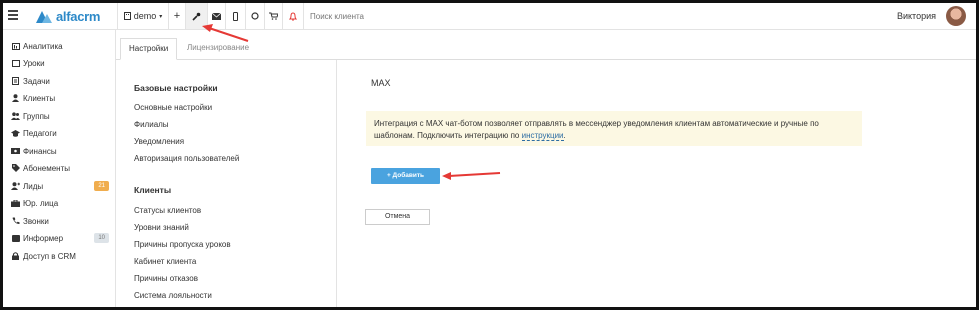 The image size is (979, 310). Describe the element at coordinates (44, 16) in the screenshot. I see `logo-icon` at that location.